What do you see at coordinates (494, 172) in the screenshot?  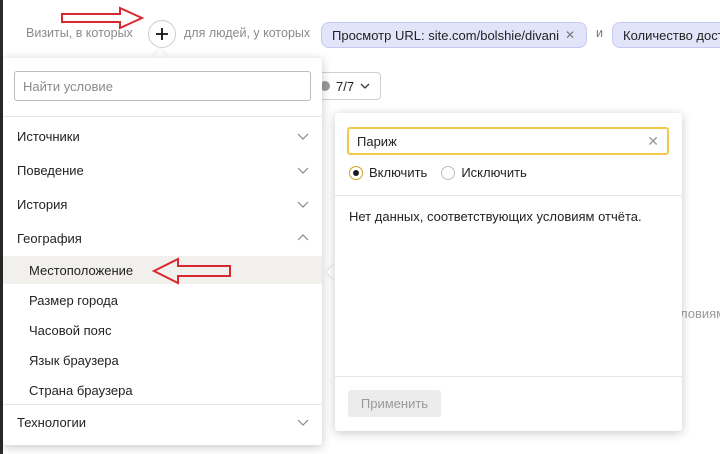 I see `exclude-label: Исключить` at bounding box center [494, 172].